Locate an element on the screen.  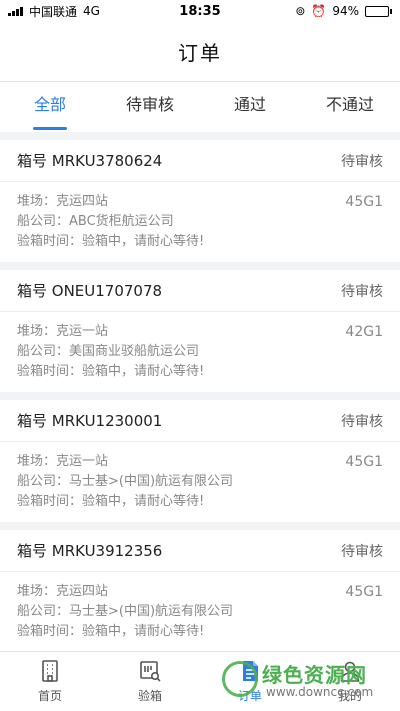
page-title: 订单 is located at coordinates (200, 53).